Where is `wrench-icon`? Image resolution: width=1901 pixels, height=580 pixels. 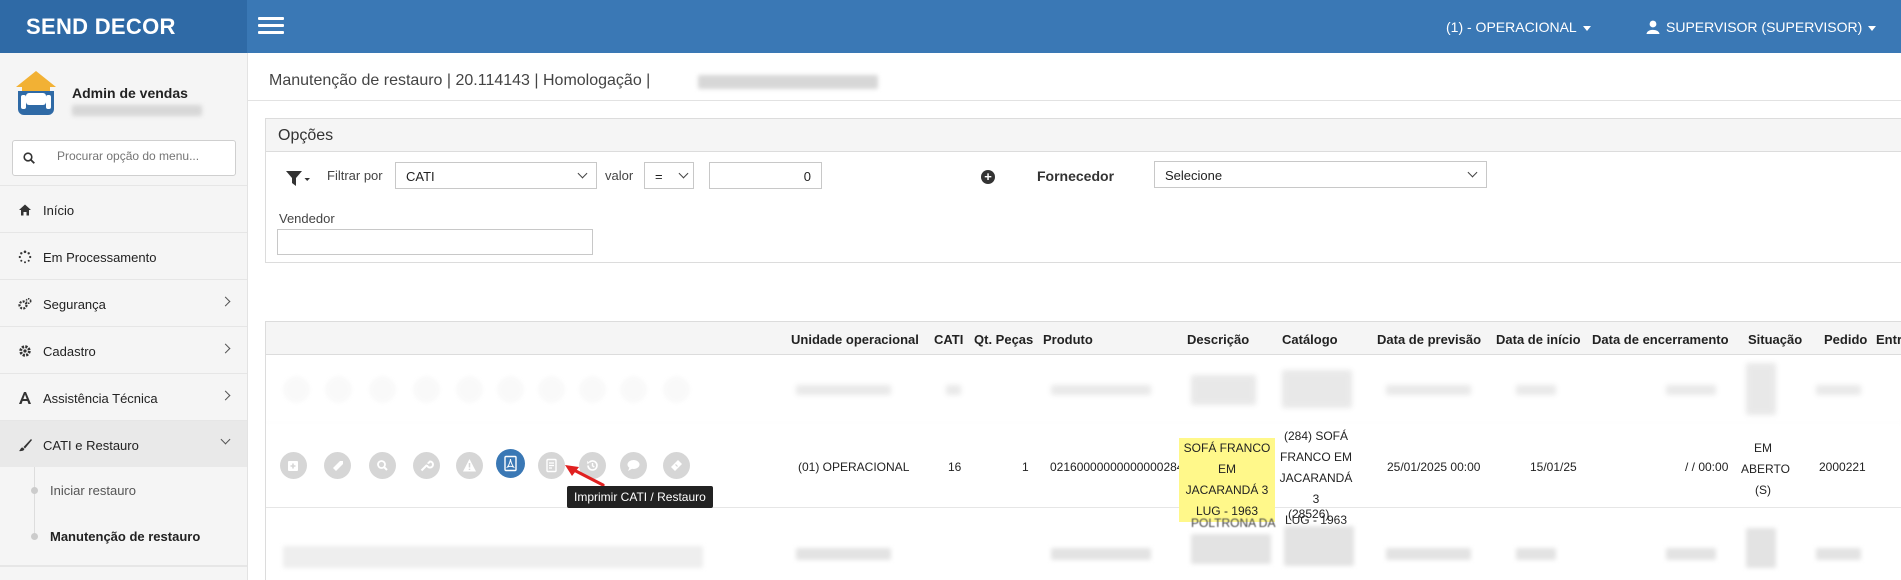
wrench-icon is located at coordinates (426, 465).